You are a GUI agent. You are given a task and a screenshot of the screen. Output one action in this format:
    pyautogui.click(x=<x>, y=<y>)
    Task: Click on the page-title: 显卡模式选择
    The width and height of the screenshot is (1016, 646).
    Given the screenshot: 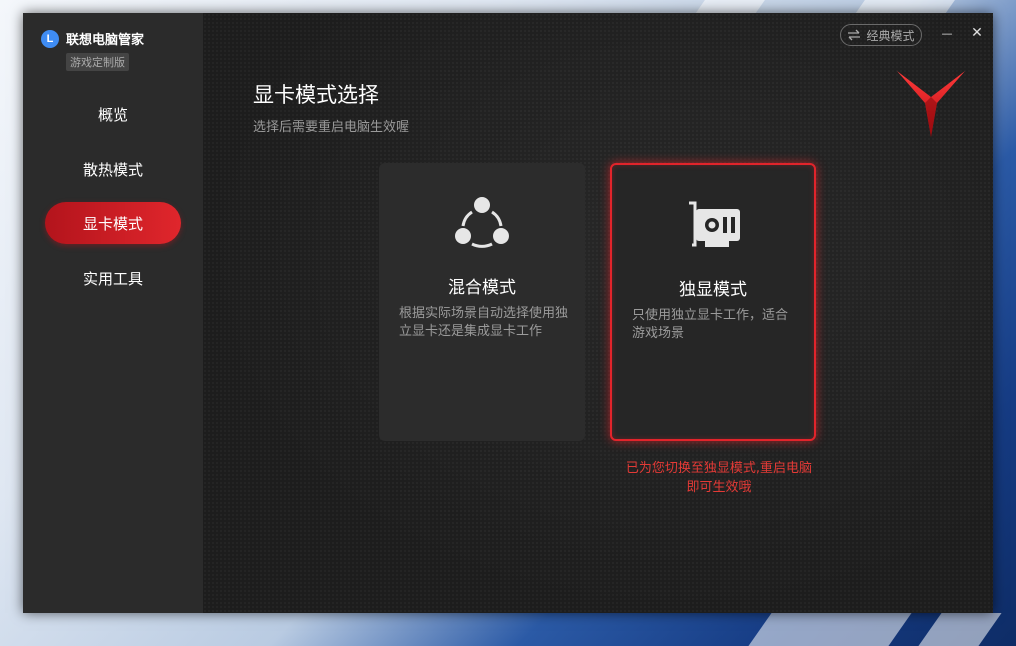 What is the action you would take?
    pyautogui.click(x=316, y=95)
    